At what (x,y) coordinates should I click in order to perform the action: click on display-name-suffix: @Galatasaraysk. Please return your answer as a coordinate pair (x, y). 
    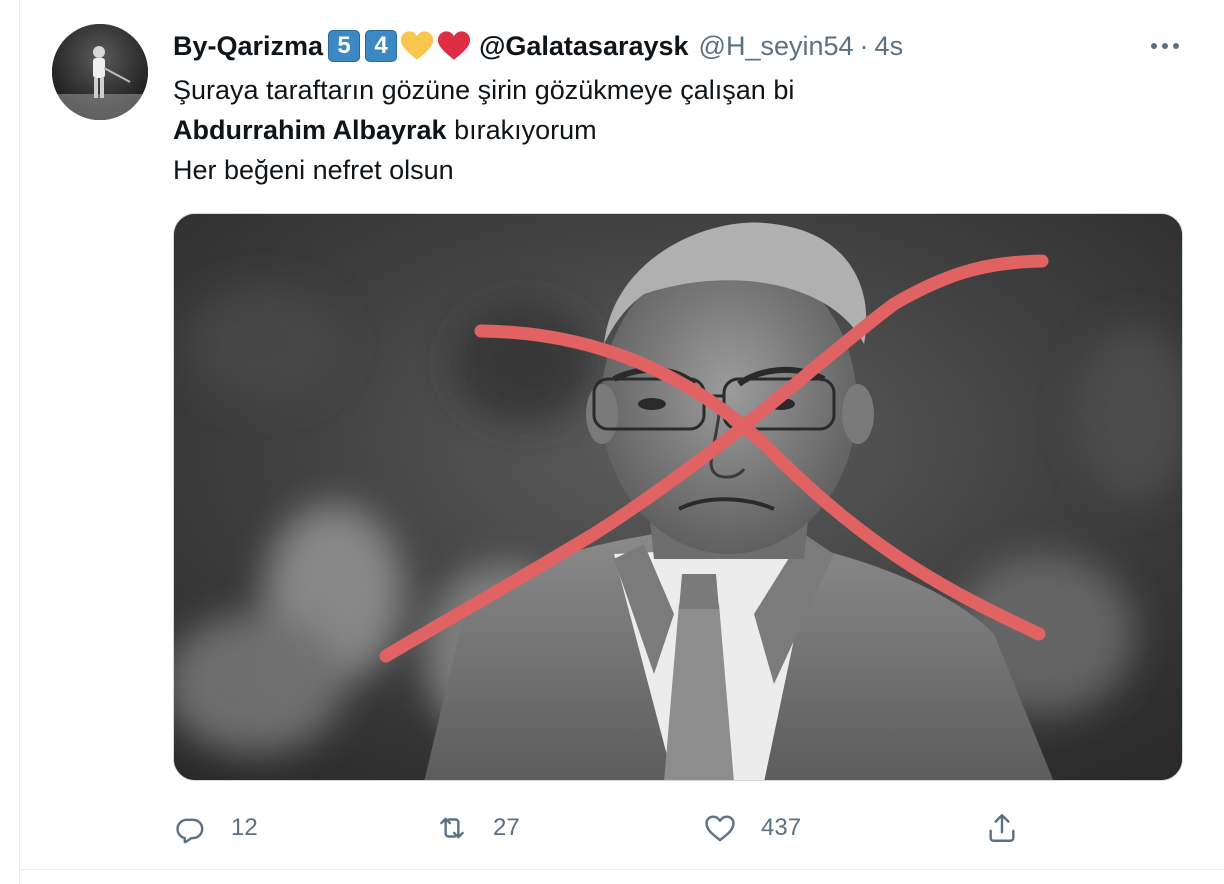
    Looking at the image, I should click on (584, 45).